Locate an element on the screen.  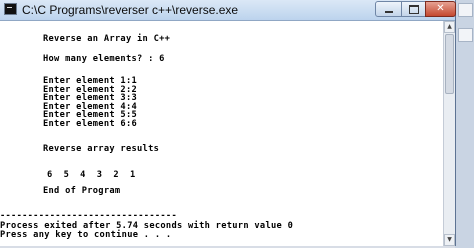
window-title: C:\C Programs\reverser c++\reverse.exe is located at coordinates (130, 10).